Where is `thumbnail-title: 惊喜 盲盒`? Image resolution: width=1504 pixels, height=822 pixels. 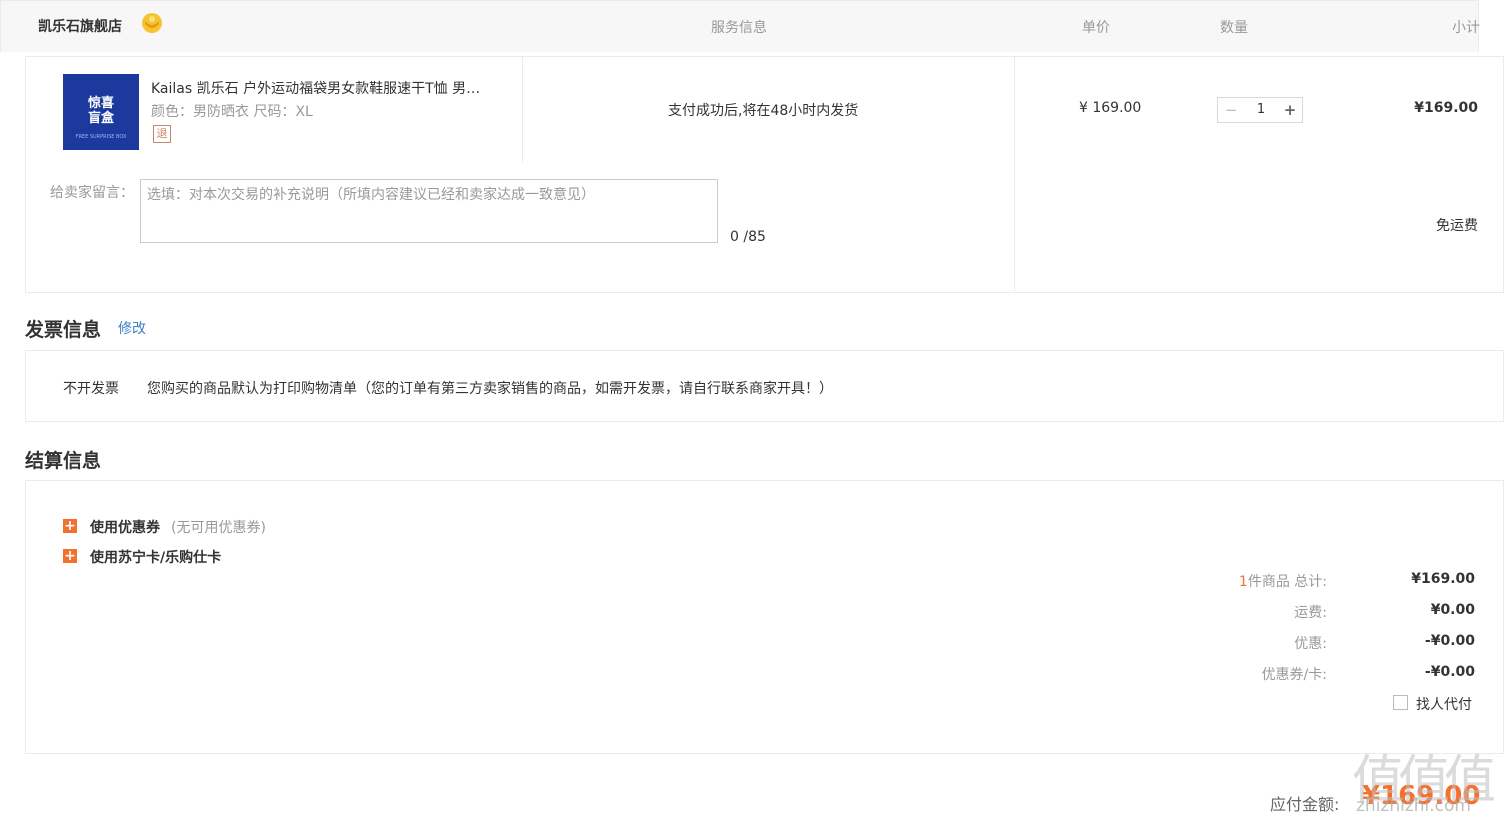
thumbnail-title: 惊喜 盲盒 is located at coordinates (100, 111).